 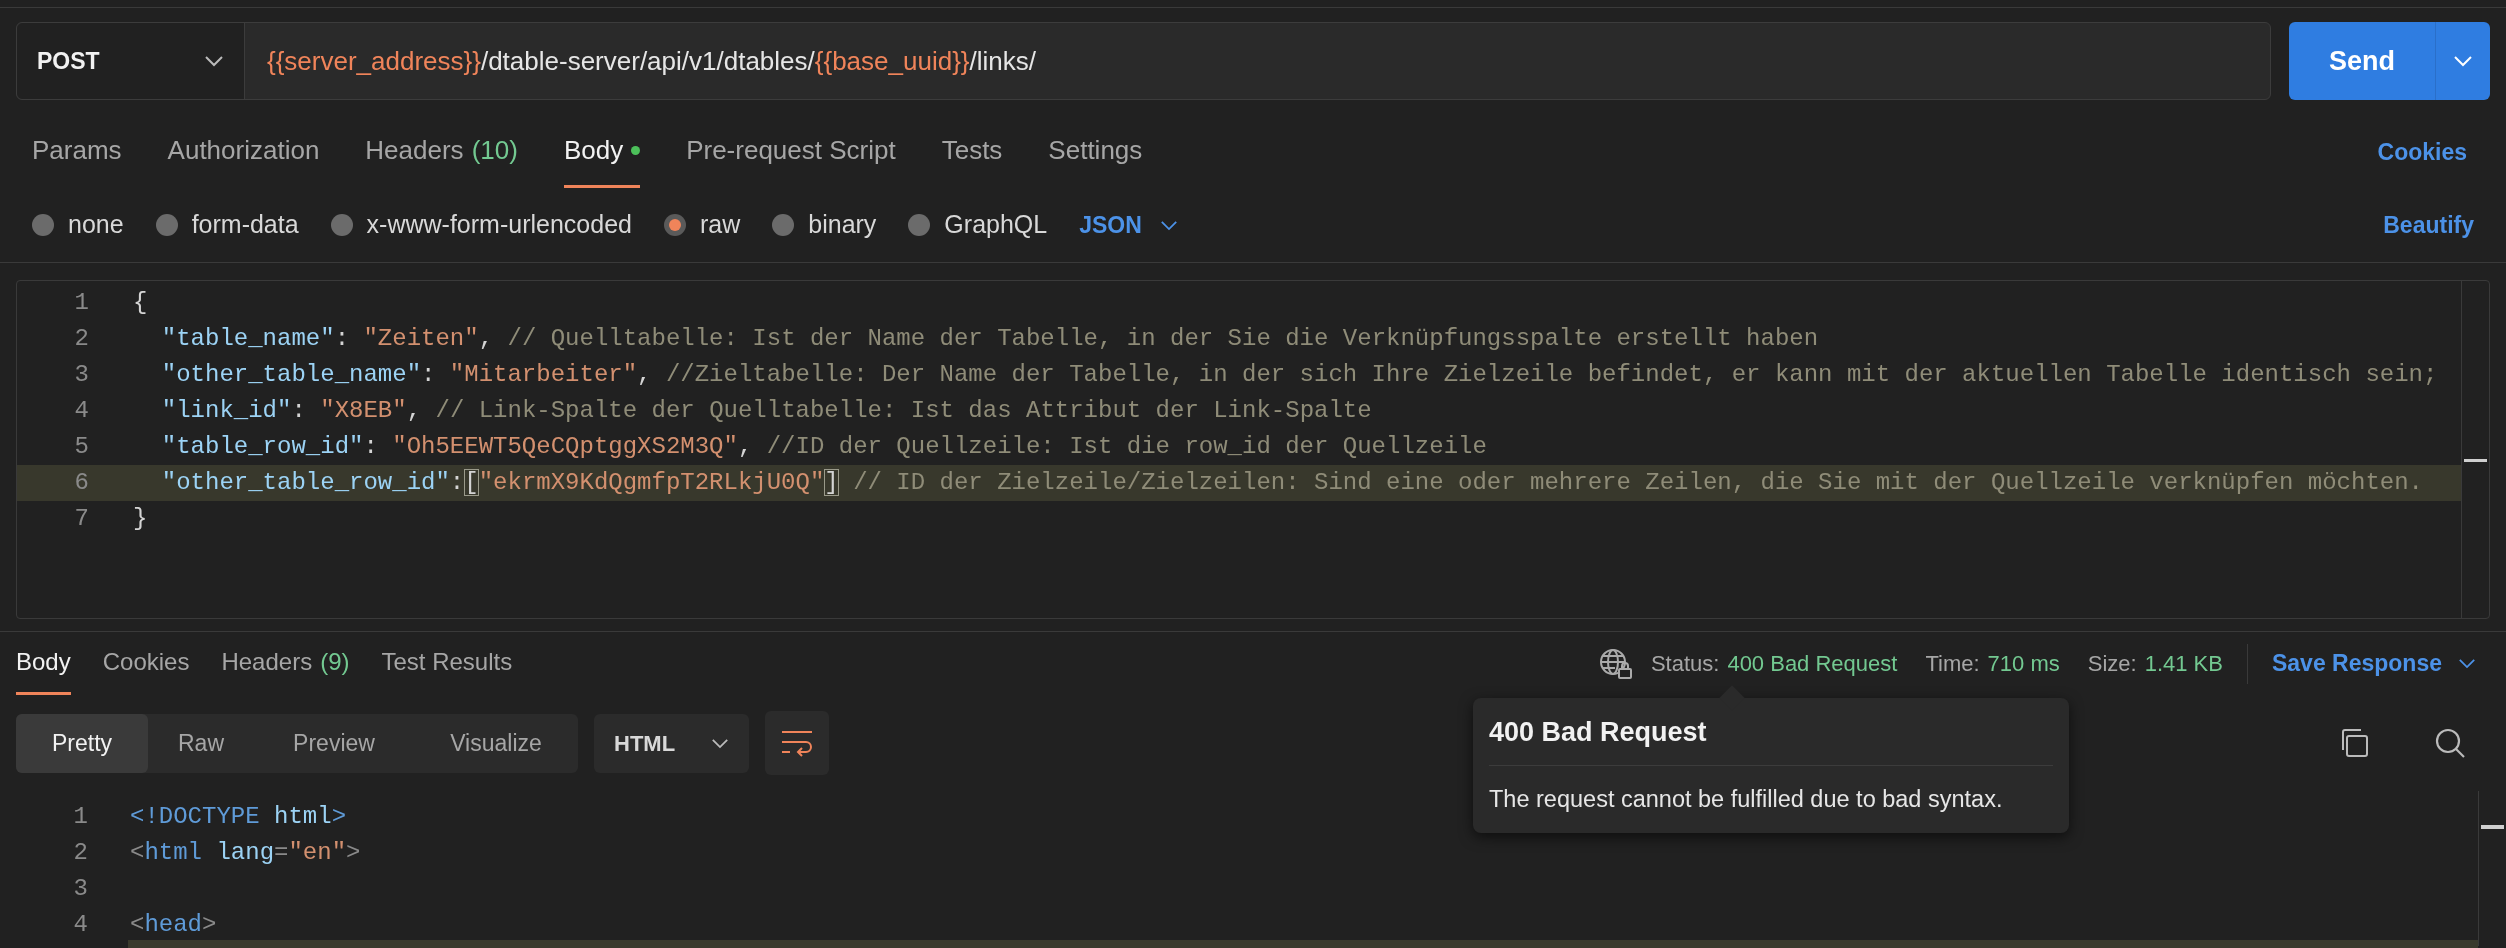 I want to click on code-line: <!DOCTYPE html>, so click(x=238, y=817).